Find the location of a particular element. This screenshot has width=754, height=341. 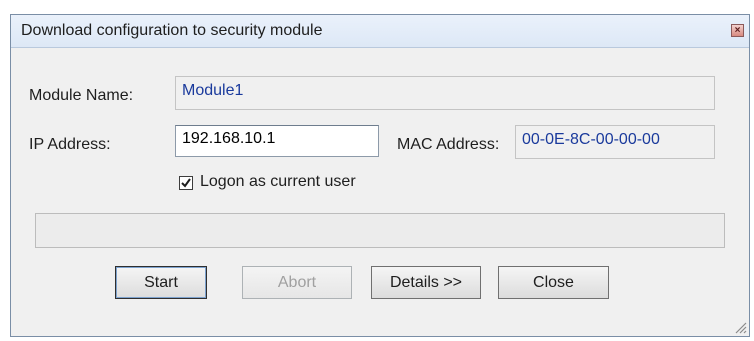

module-name-field: Module1 is located at coordinates (445, 93).